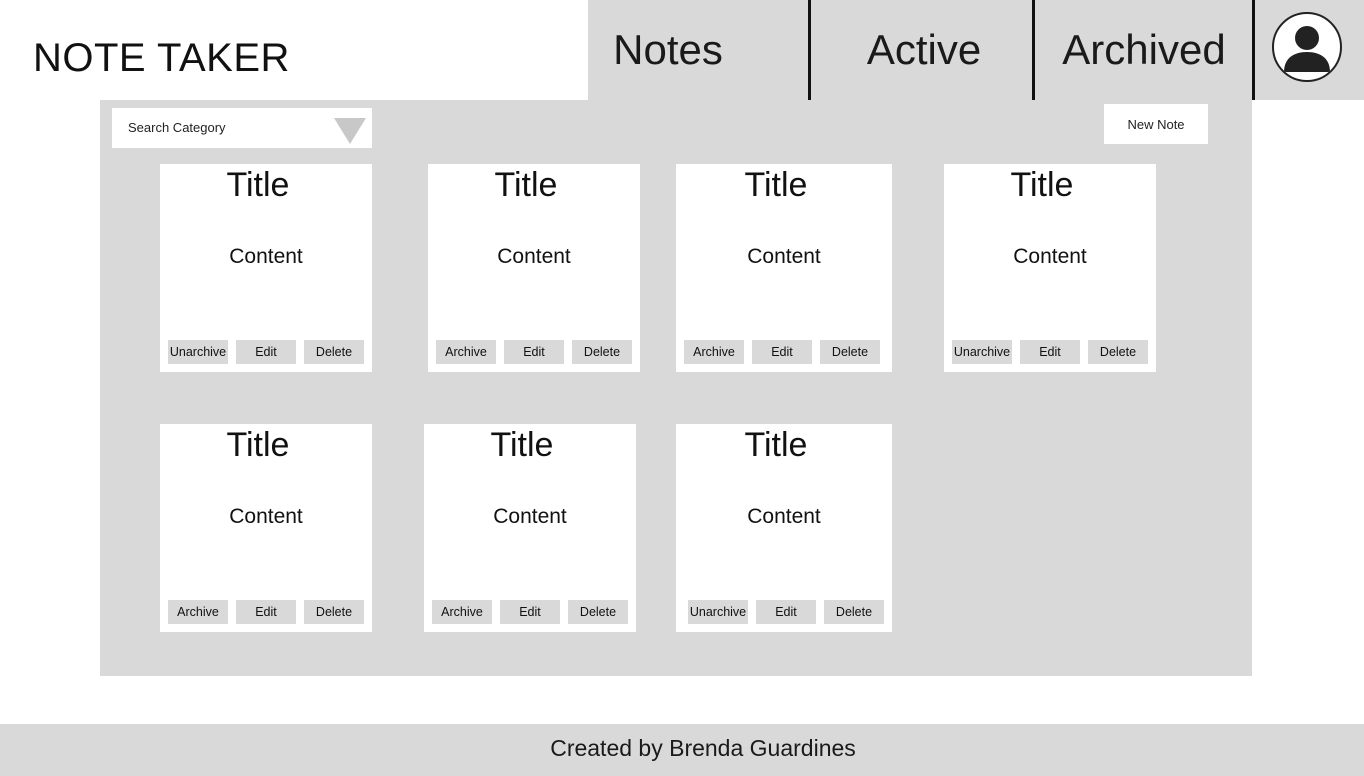 The width and height of the screenshot is (1364, 776). What do you see at coordinates (924, 50) in the screenshot?
I see `tab-active: Active` at bounding box center [924, 50].